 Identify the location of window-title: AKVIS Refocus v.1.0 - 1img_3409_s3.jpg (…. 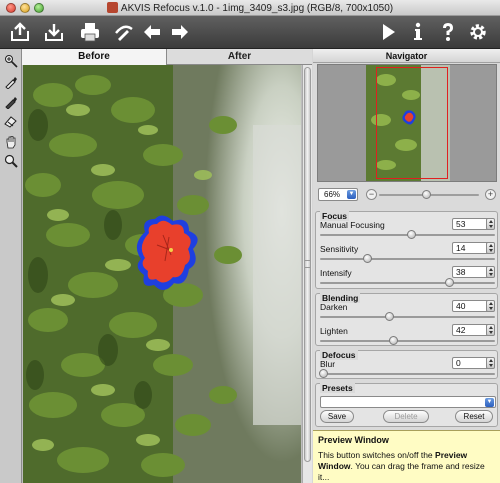
(257, 8).